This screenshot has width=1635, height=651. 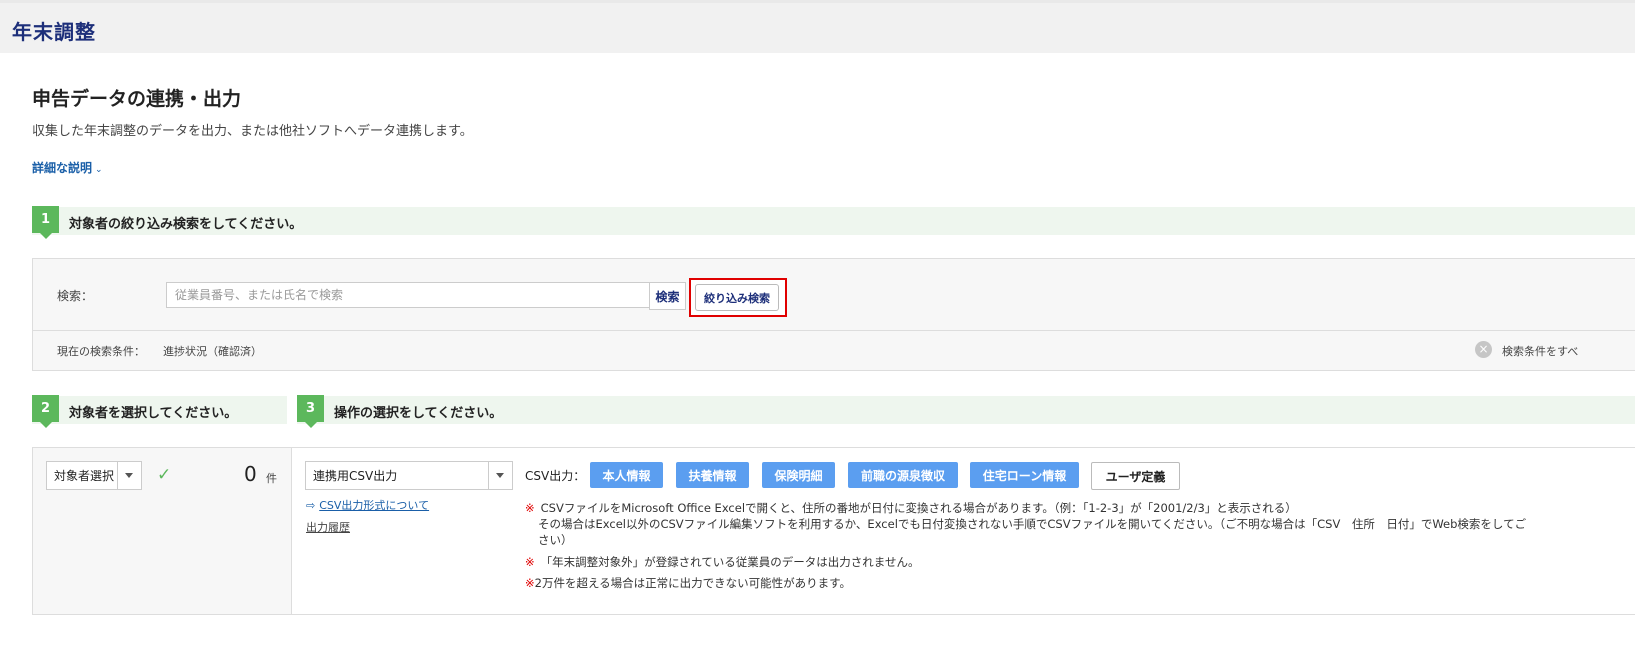 What do you see at coordinates (328, 527) in the screenshot?
I see `output-history-link: 出力履歴` at bounding box center [328, 527].